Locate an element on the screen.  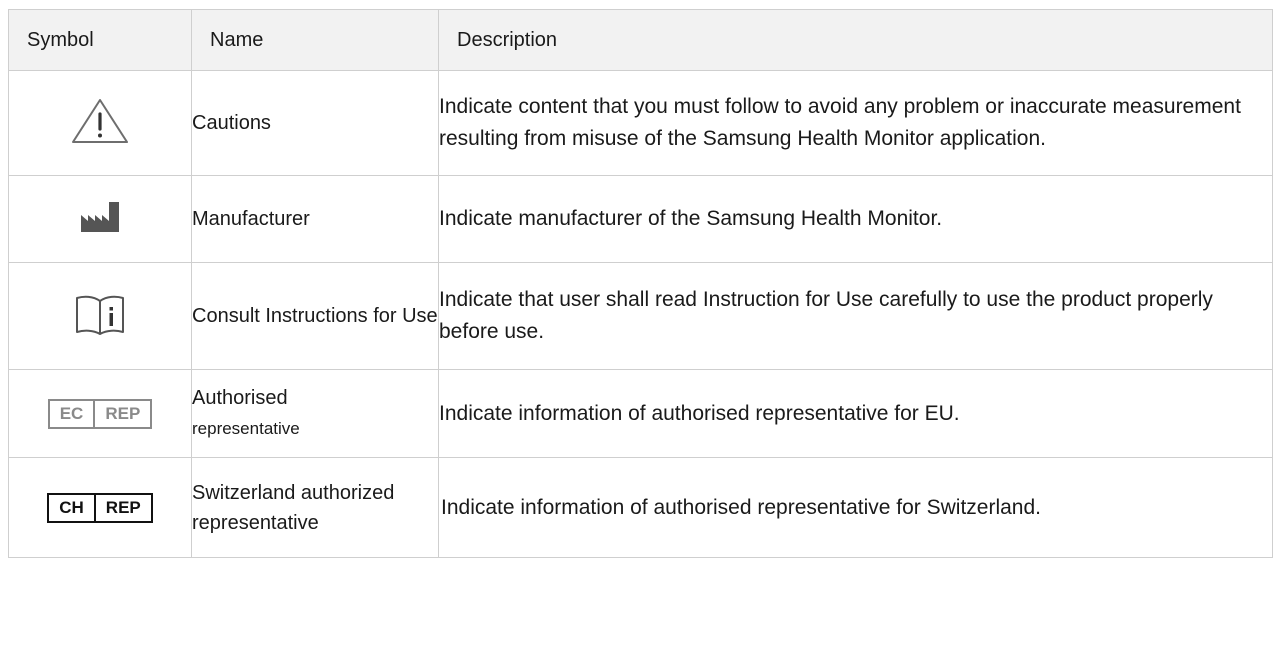
caution-icon is located at coordinates (100, 120).